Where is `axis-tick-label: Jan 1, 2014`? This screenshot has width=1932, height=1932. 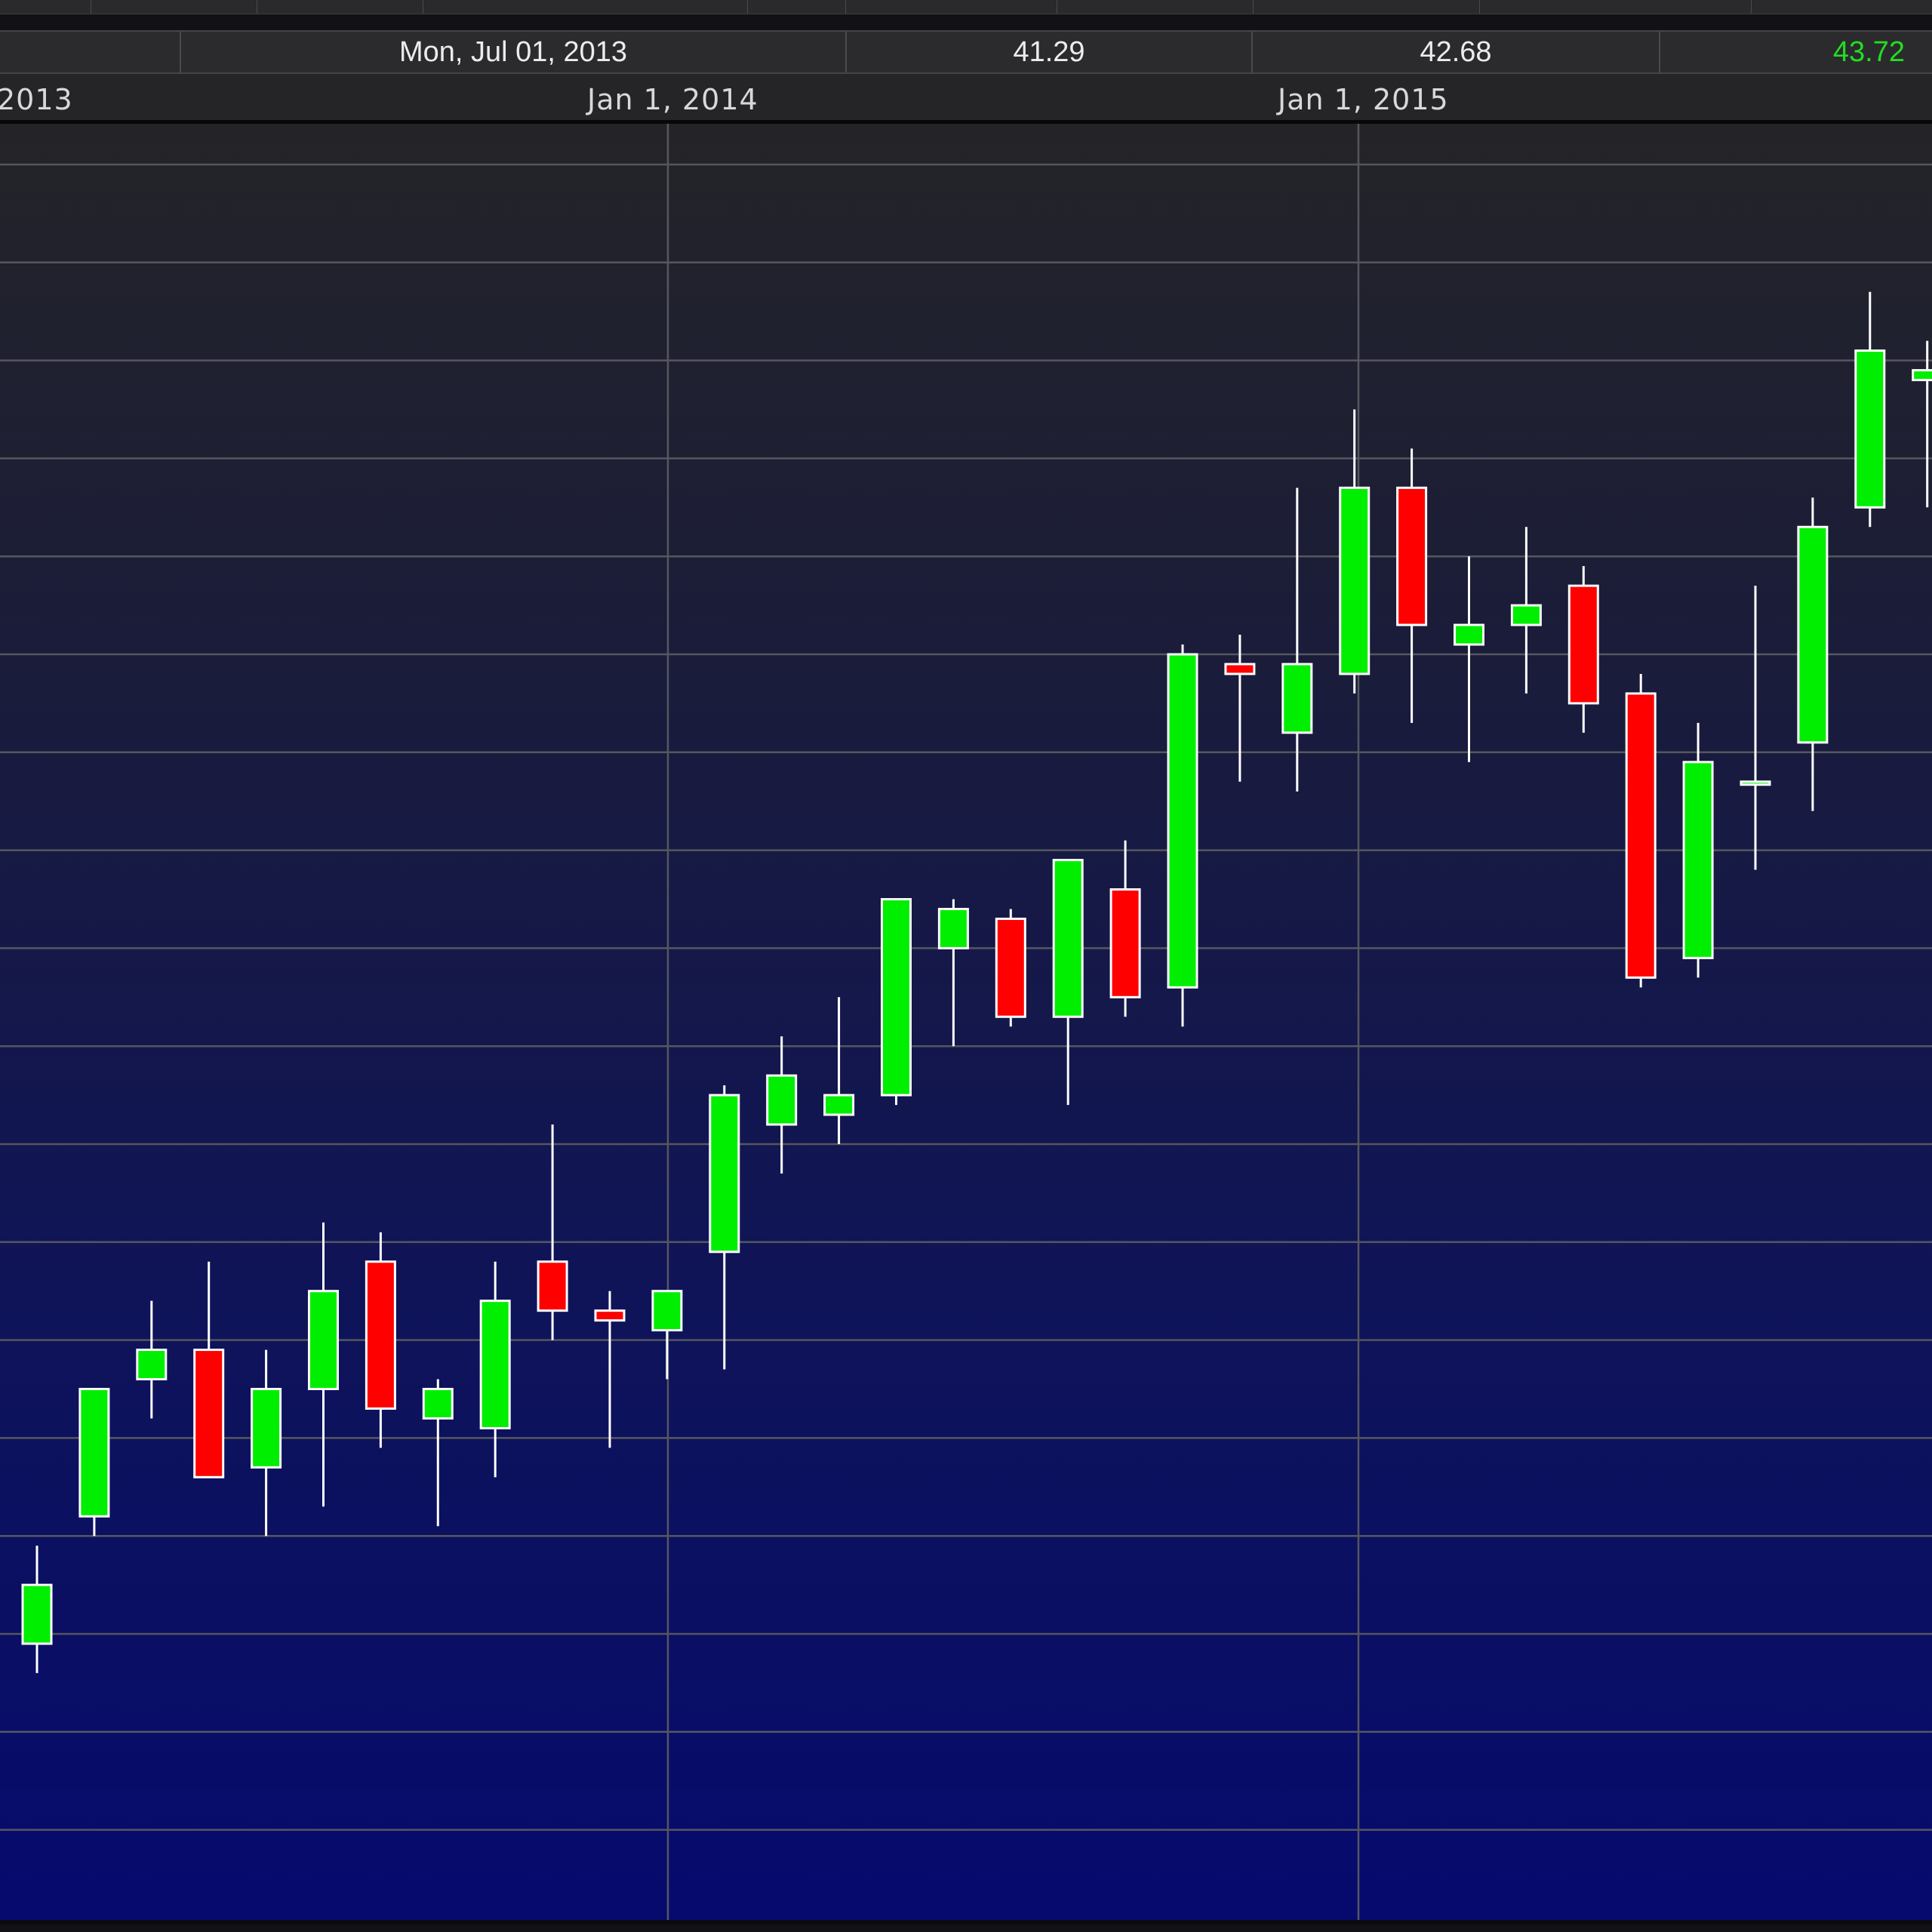 axis-tick-label: Jan 1, 2014 is located at coordinates (672, 99).